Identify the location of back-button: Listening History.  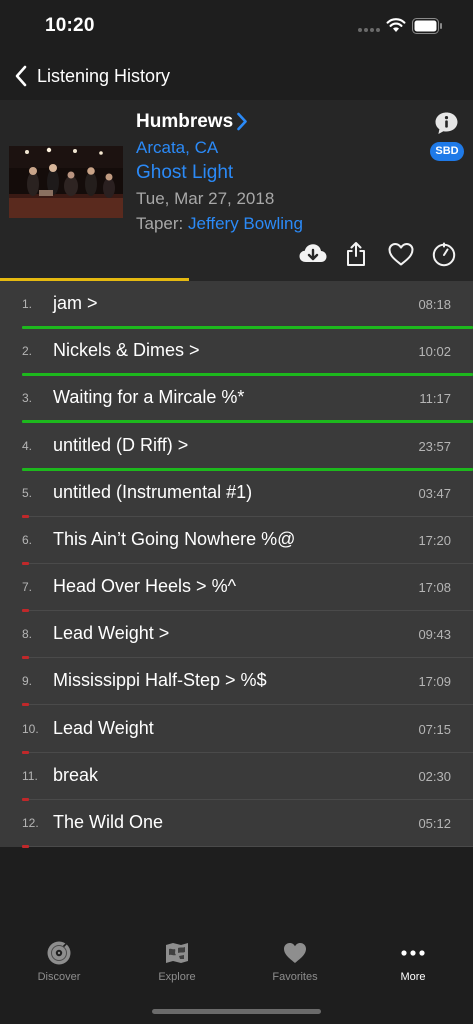
(103, 76).